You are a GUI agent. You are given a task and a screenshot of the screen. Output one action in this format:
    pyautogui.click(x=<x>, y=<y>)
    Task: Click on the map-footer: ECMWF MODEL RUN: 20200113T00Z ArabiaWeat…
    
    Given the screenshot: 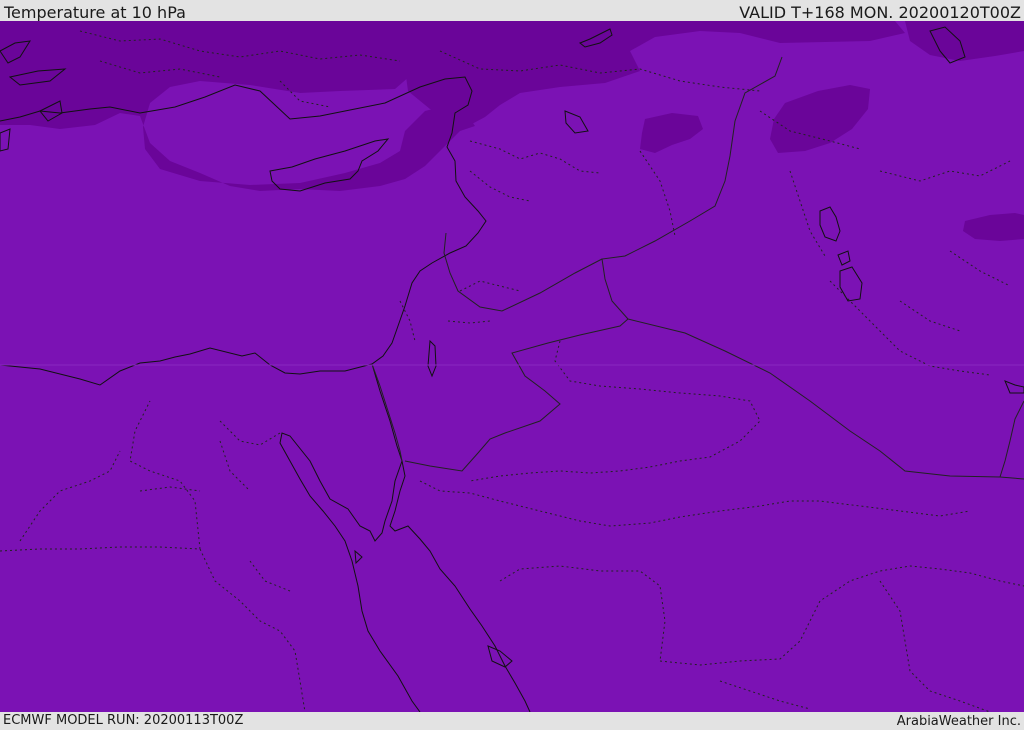 What is the action you would take?
    pyautogui.click(x=512, y=720)
    